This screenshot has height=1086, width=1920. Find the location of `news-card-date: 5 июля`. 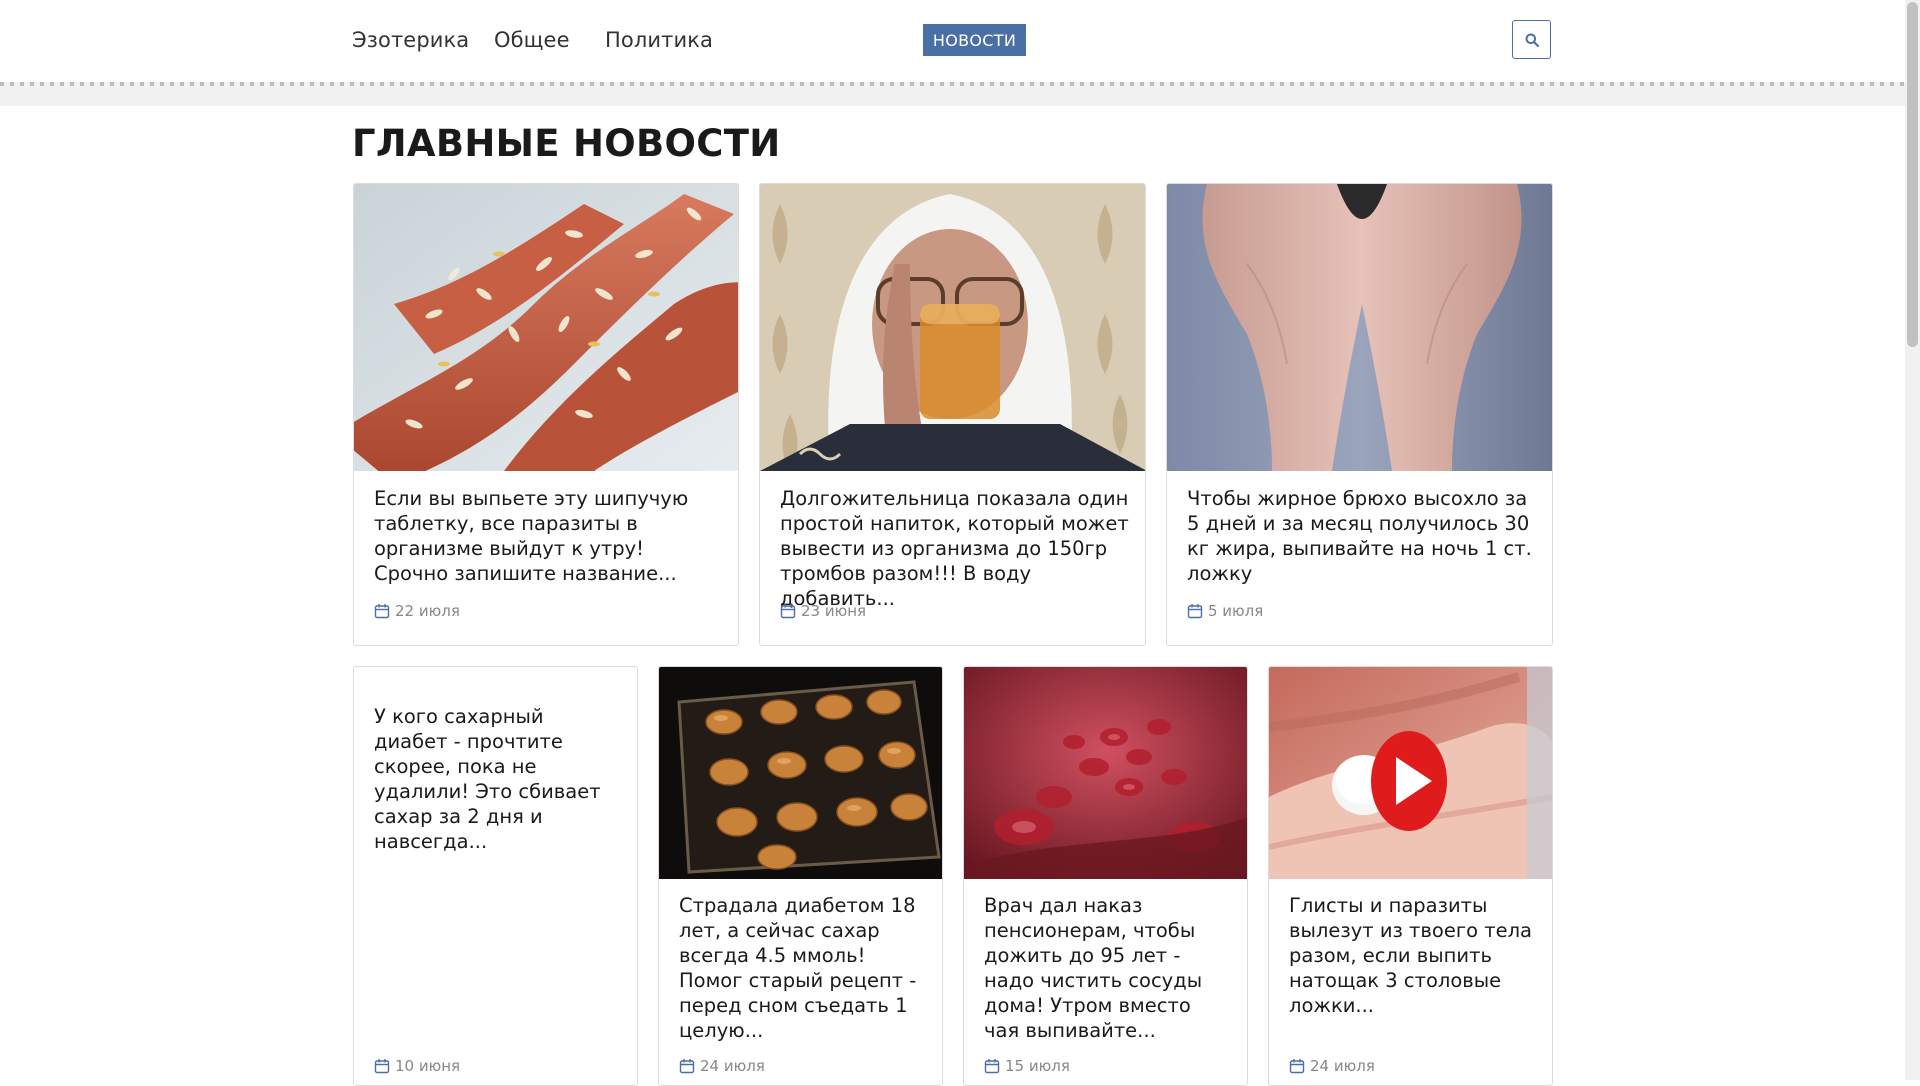

news-card-date: 5 июля is located at coordinates (1225, 611).